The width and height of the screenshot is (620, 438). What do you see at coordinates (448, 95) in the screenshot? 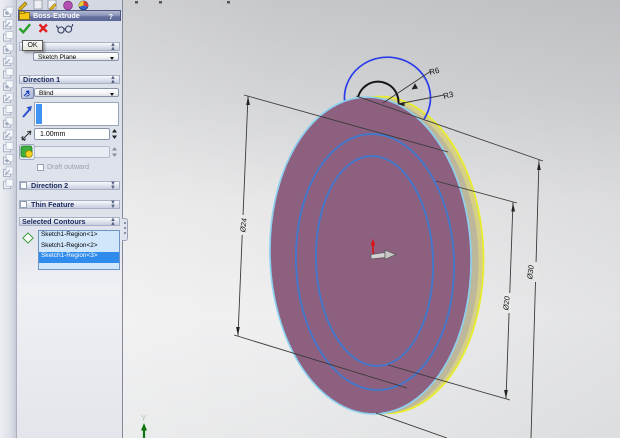
I see `svg-text: R3` at bounding box center [448, 95].